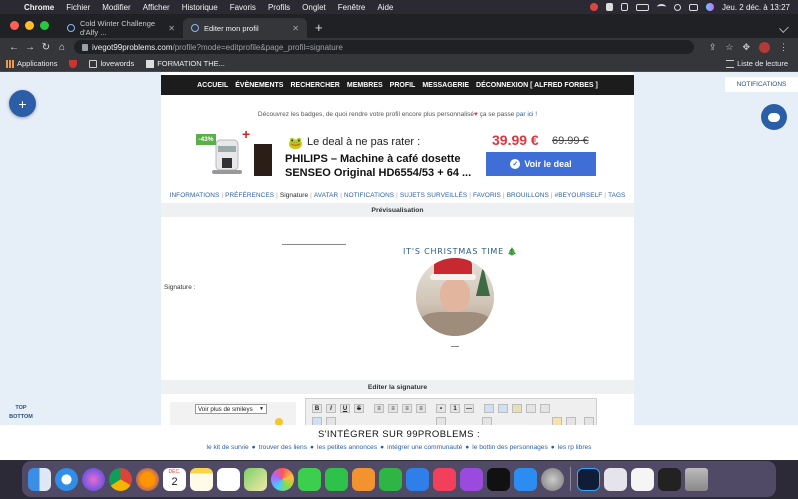  What do you see at coordinates (783, 47) in the screenshot?
I see `chrome-menu-icon: ⋮` at bounding box center [783, 47].